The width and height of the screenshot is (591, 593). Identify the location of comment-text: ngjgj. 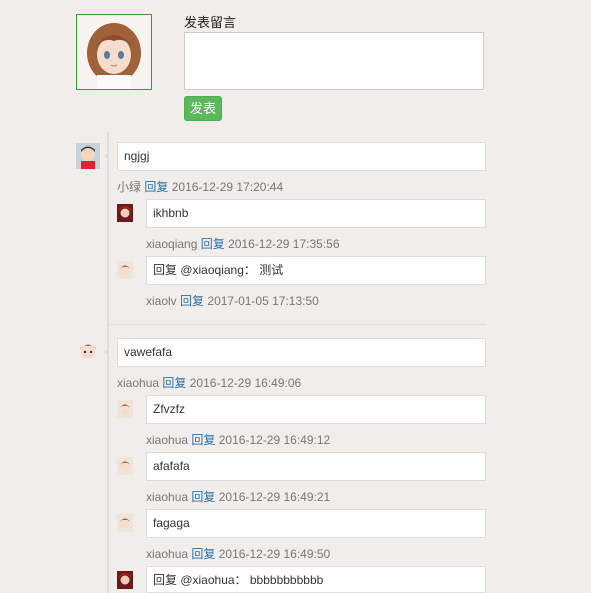
(301, 156).